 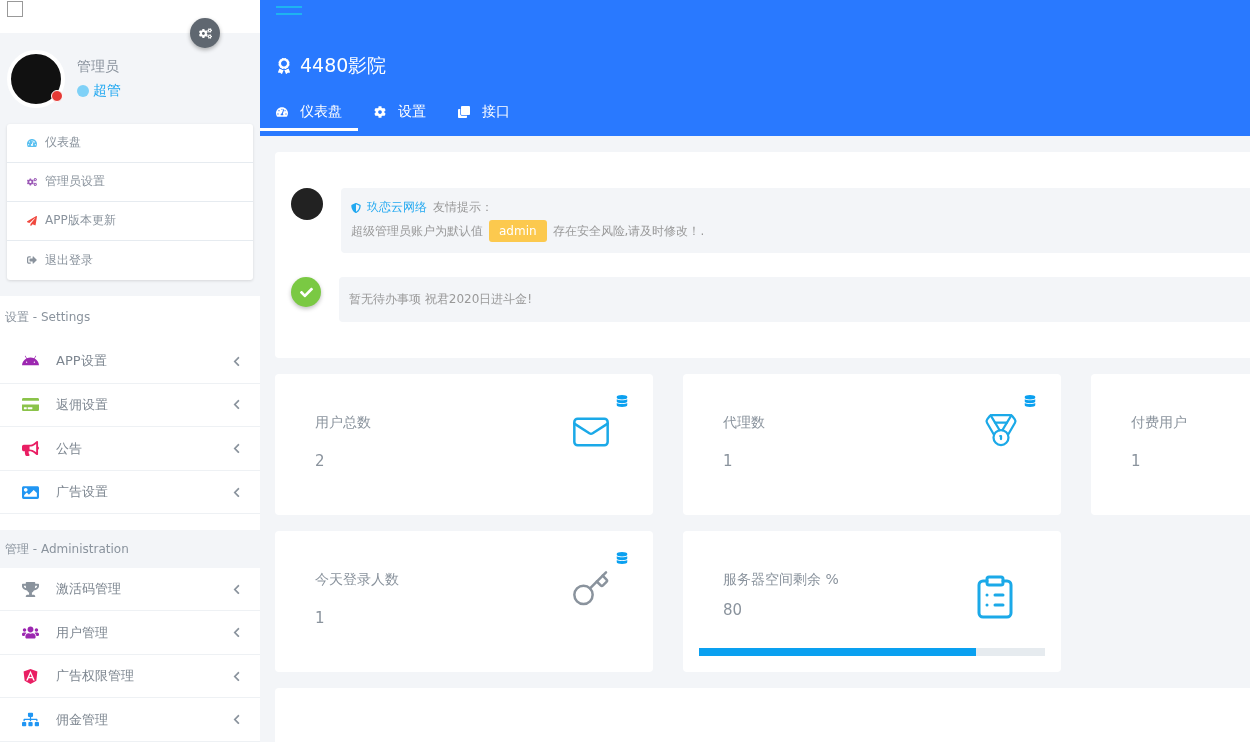 I want to click on site-title: 4480影院, so click(x=343, y=65).